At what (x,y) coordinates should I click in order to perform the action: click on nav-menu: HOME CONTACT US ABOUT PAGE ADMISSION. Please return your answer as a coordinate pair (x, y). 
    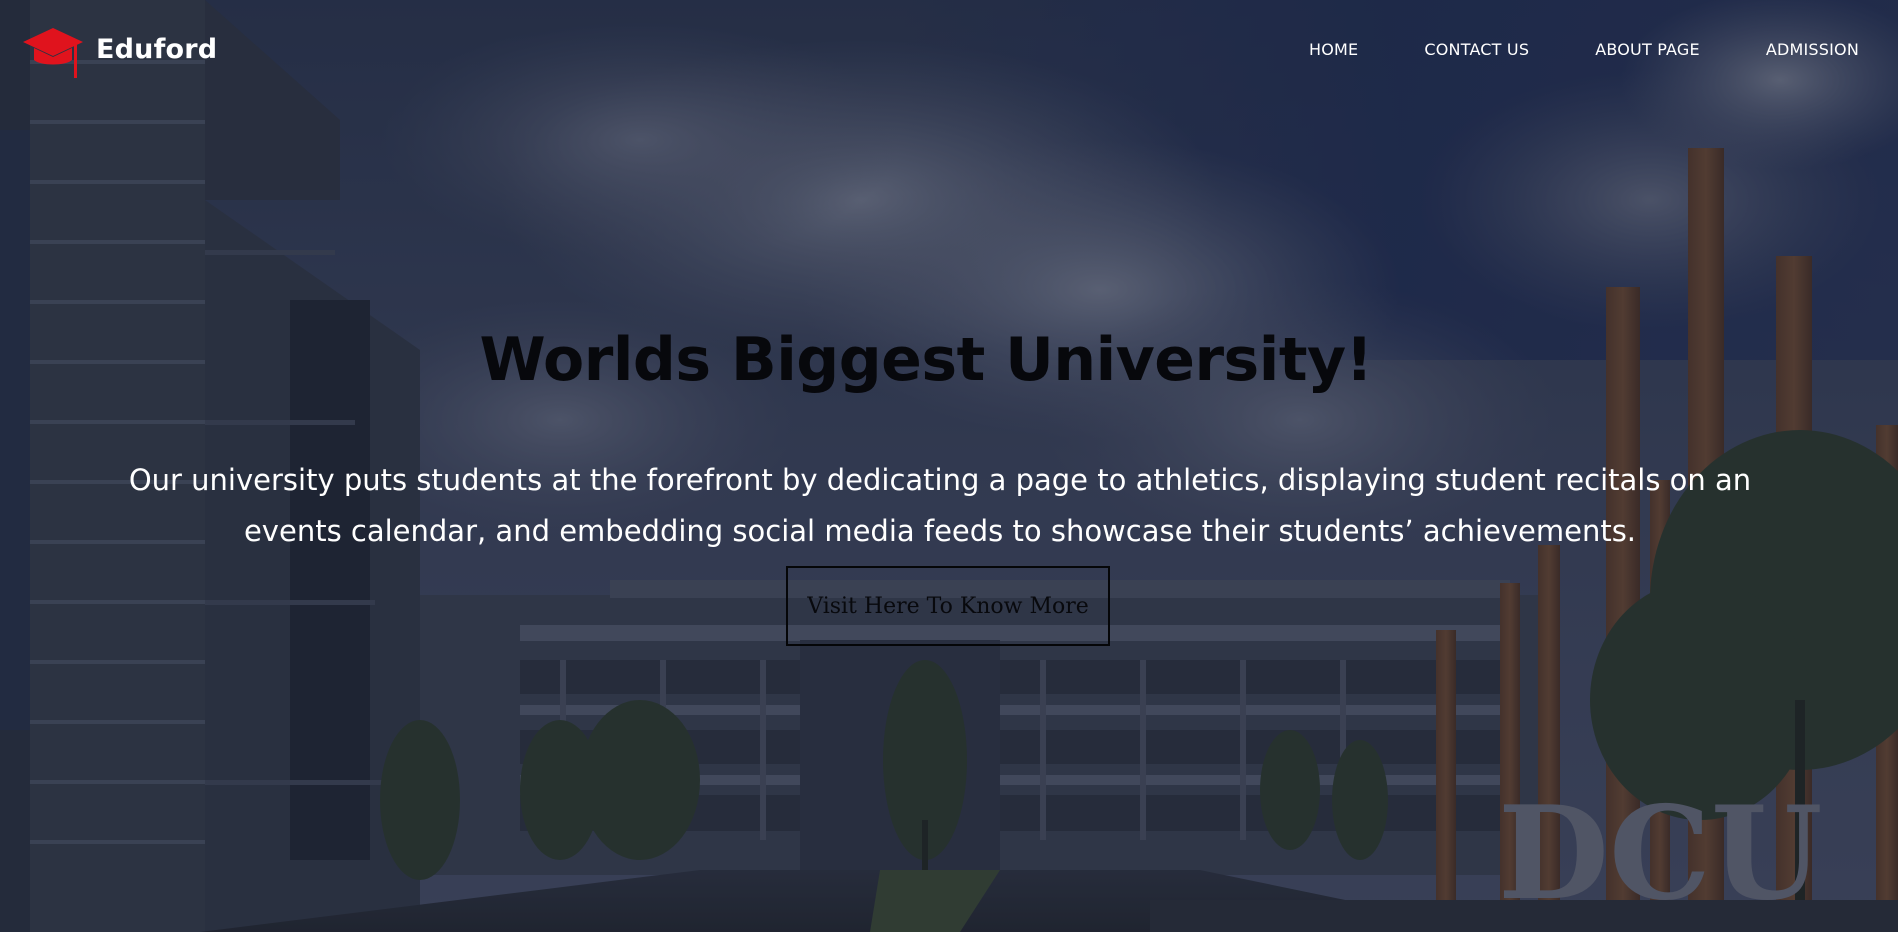
    Looking at the image, I should click on (1551, 49).